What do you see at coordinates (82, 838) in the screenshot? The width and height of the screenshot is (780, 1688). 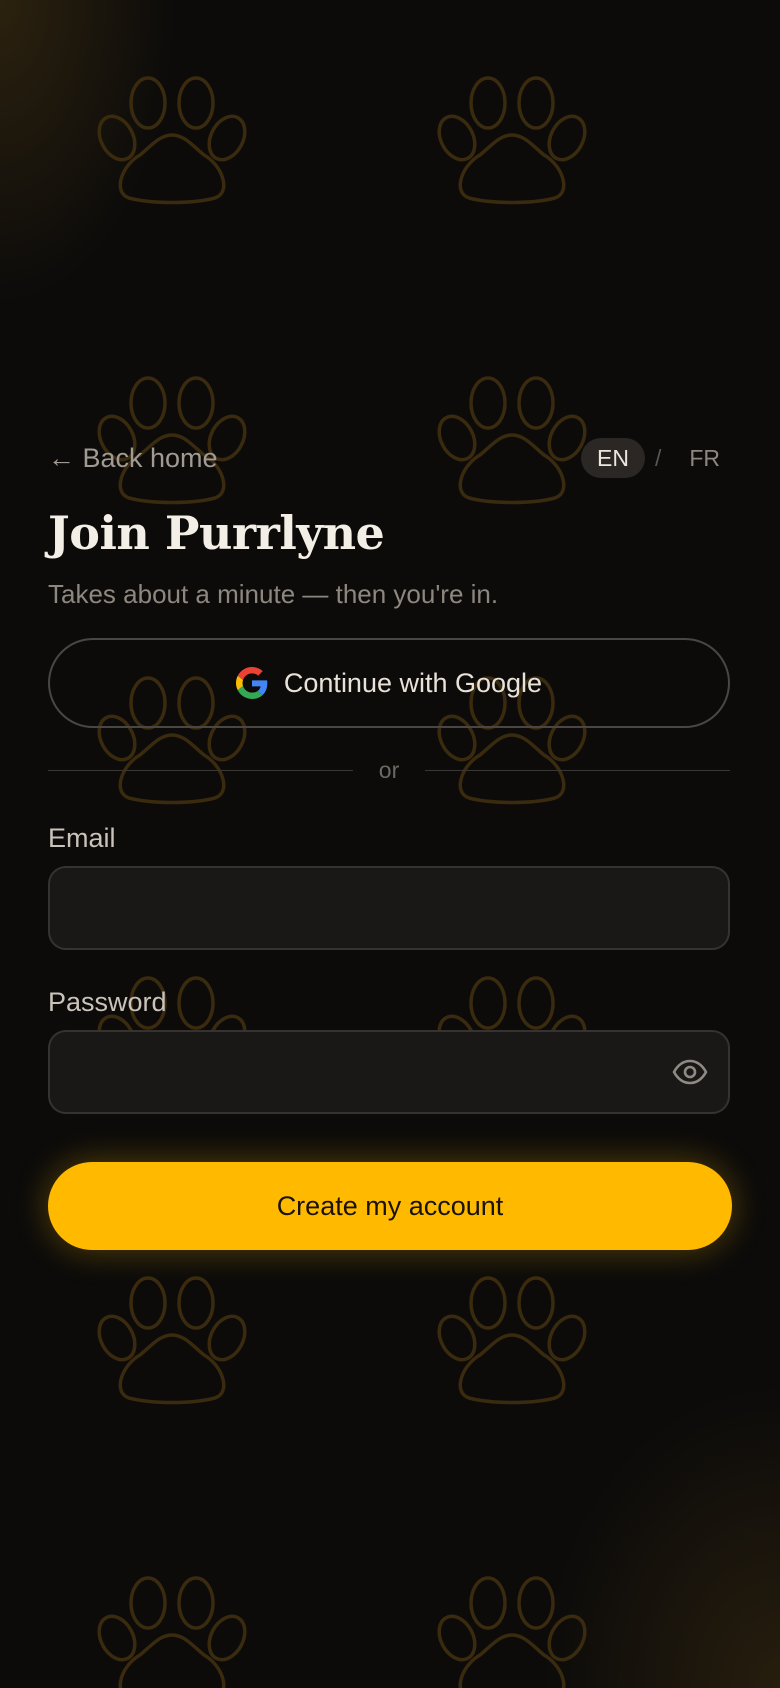 I see `email-label: Email` at bounding box center [82, 838].